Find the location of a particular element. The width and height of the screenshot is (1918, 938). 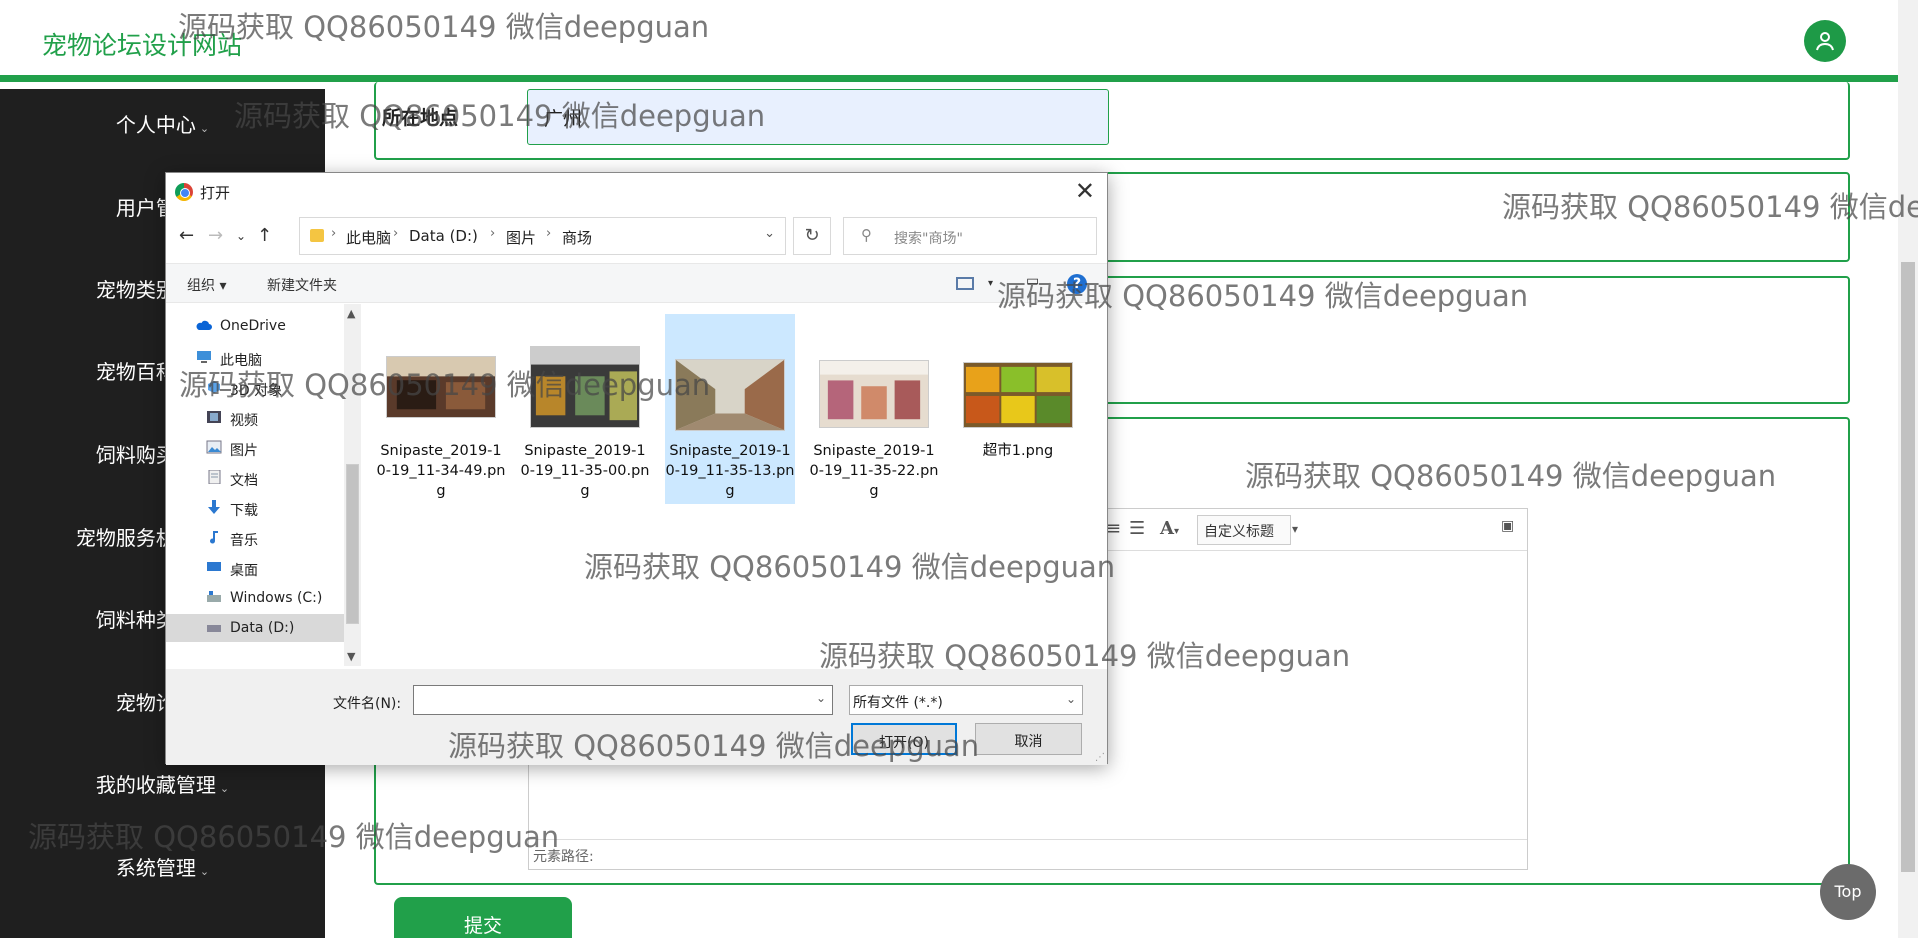

download-icon is located at coordinates (214, 507).